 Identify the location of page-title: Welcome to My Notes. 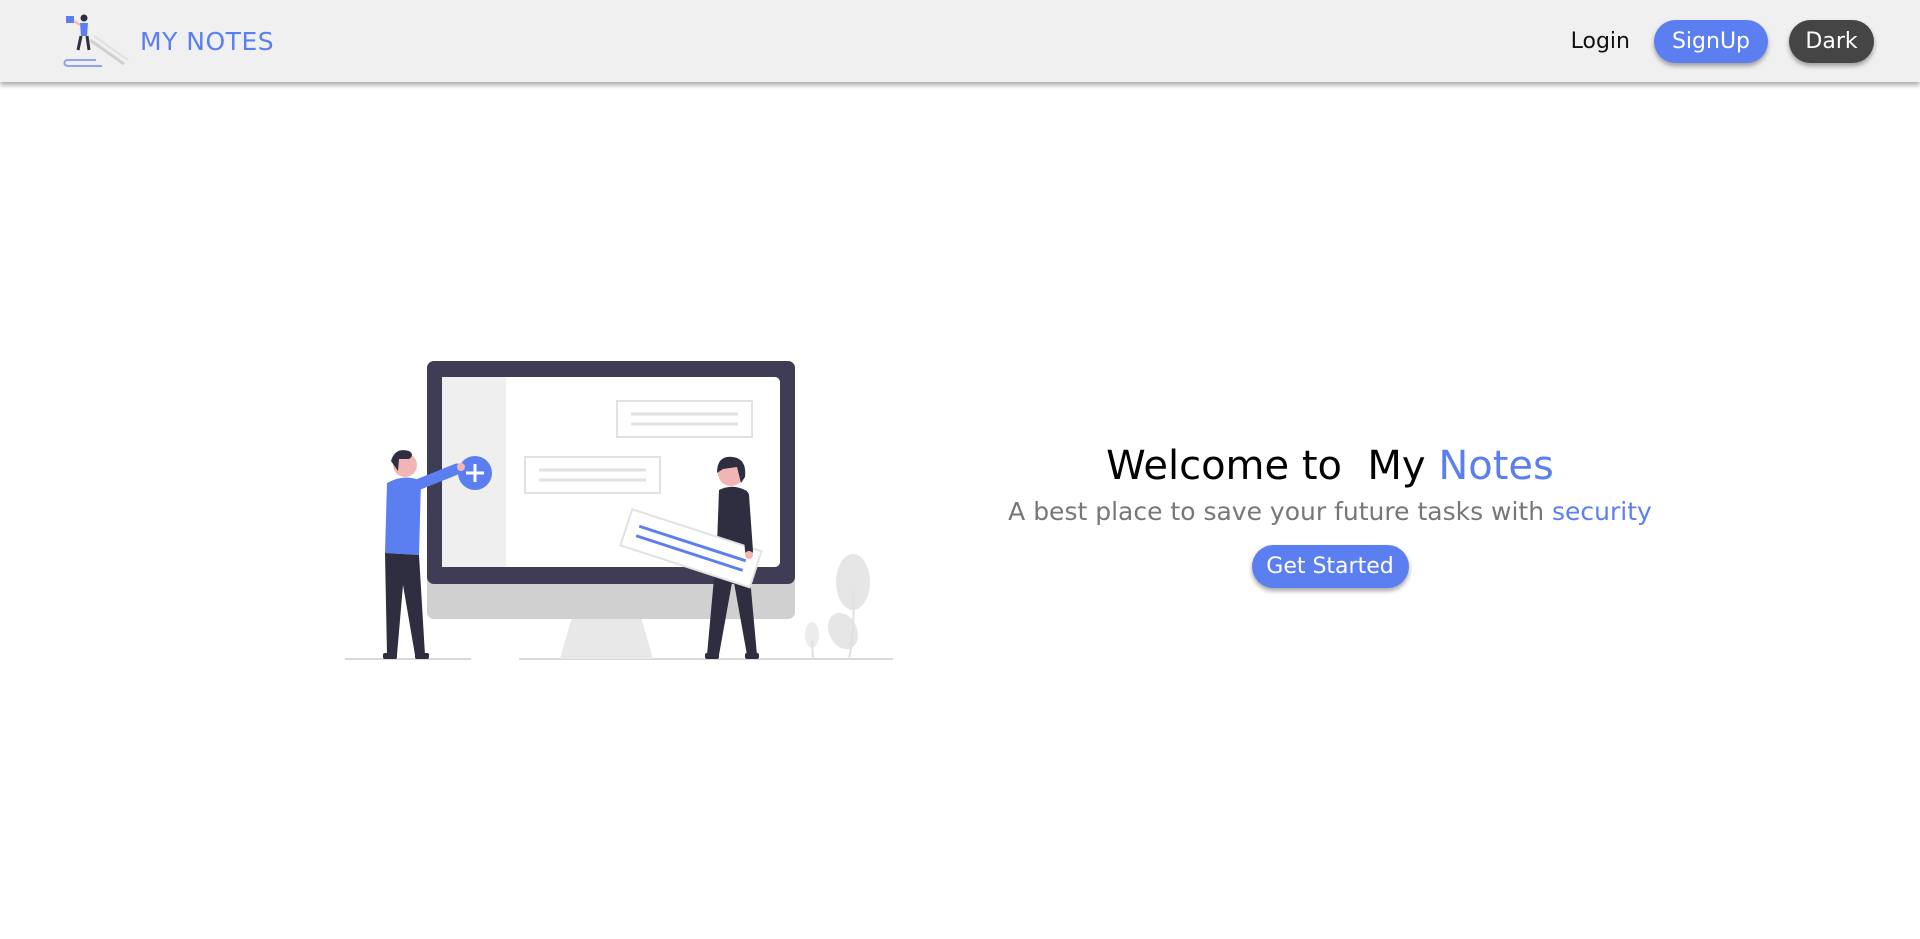
(1330, 466).